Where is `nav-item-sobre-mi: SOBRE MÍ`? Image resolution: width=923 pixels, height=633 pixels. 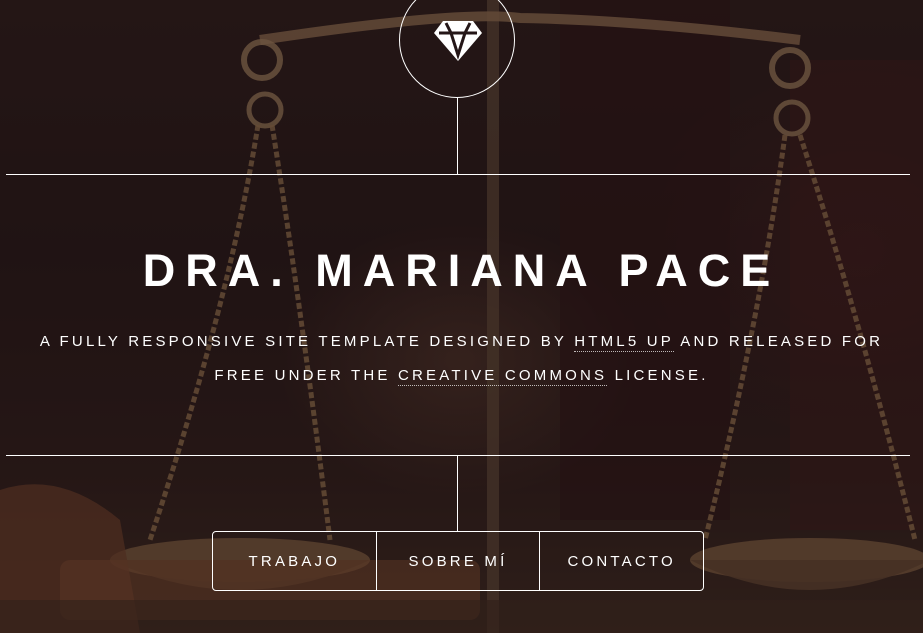 nav-item-sobre-mi: SOBRE MÍ is located at coordinates (457, 561).